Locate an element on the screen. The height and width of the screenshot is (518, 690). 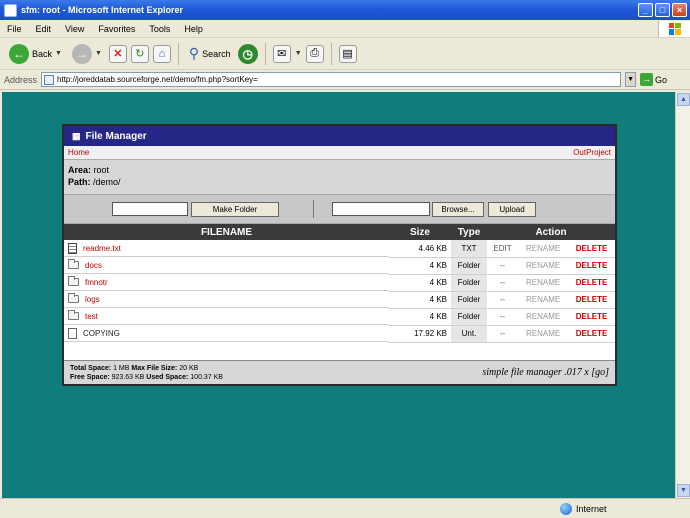
search-label: Search is located at coordinates (216, 53).